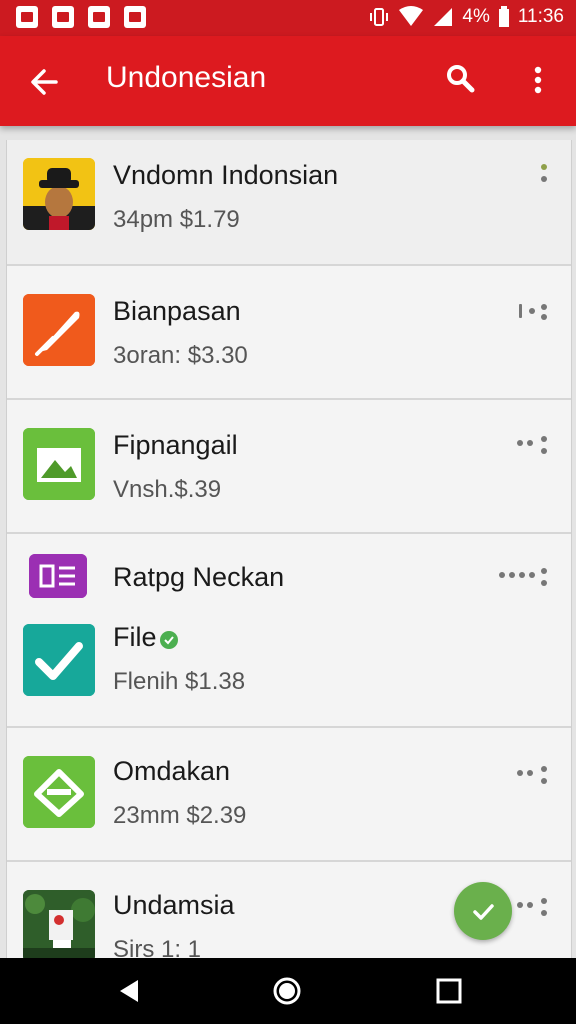  I want to click on item-title: Fipnangail, so click(175, 445).